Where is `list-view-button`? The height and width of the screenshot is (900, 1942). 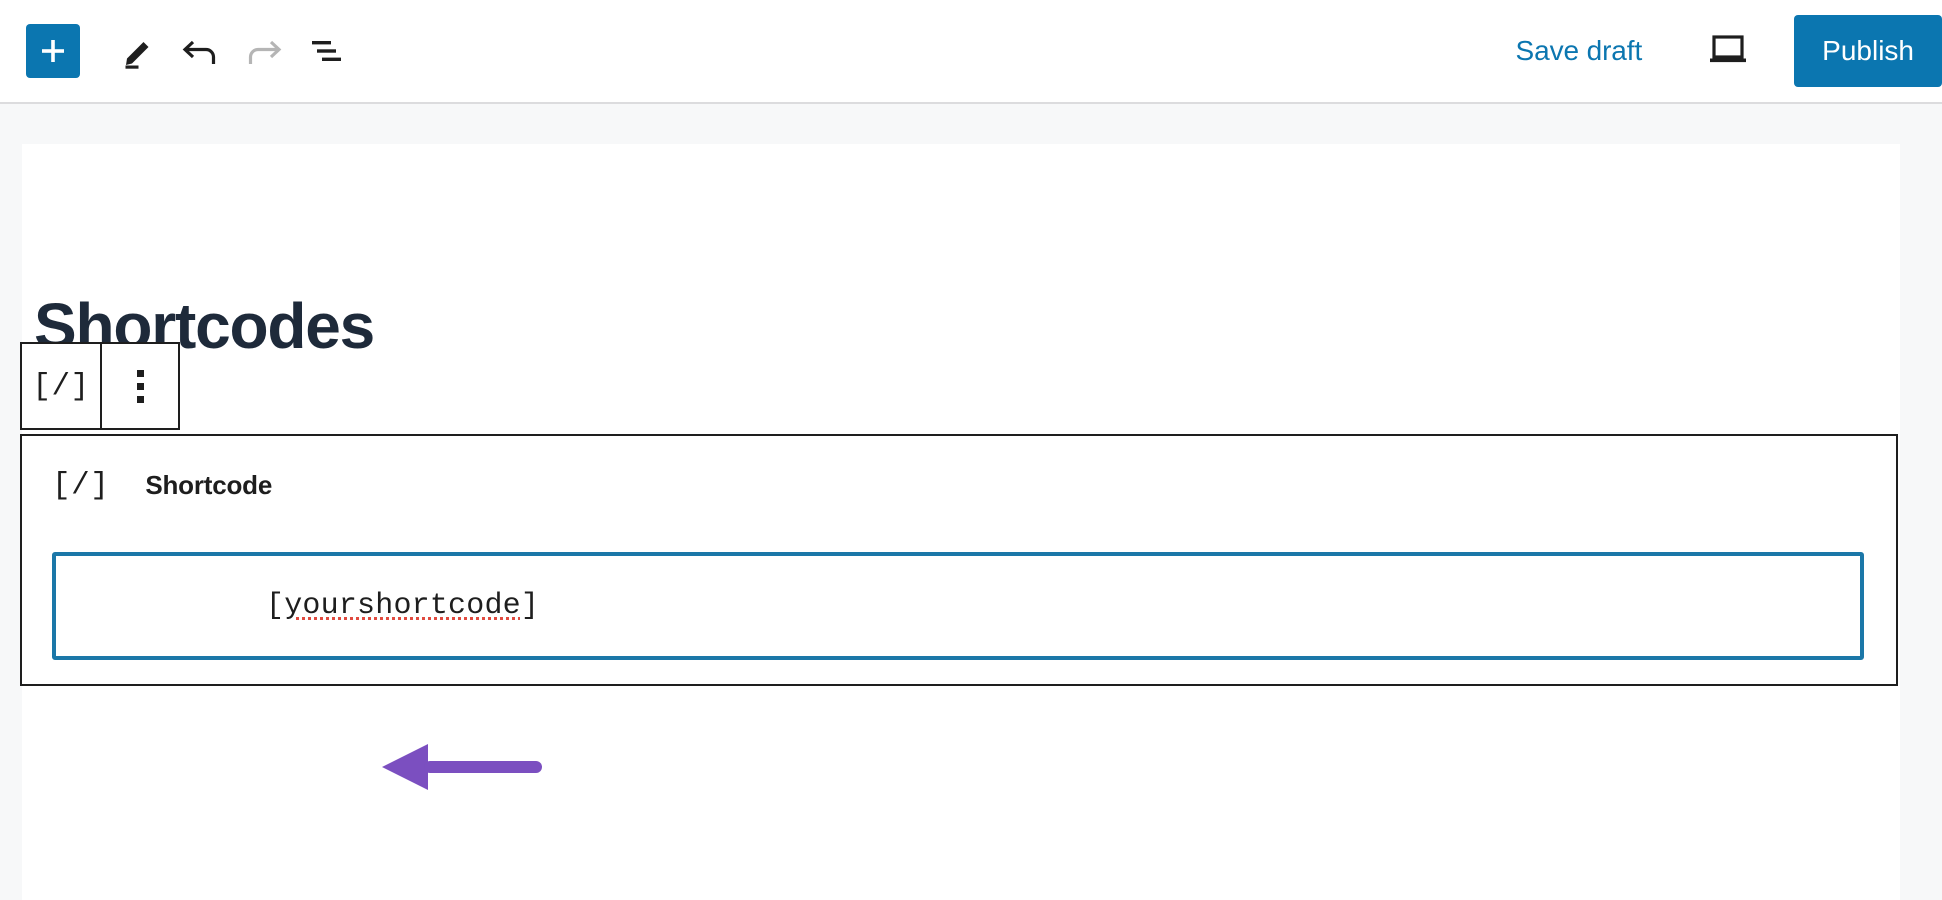 list-view-button is located at coordinates (325, 51).